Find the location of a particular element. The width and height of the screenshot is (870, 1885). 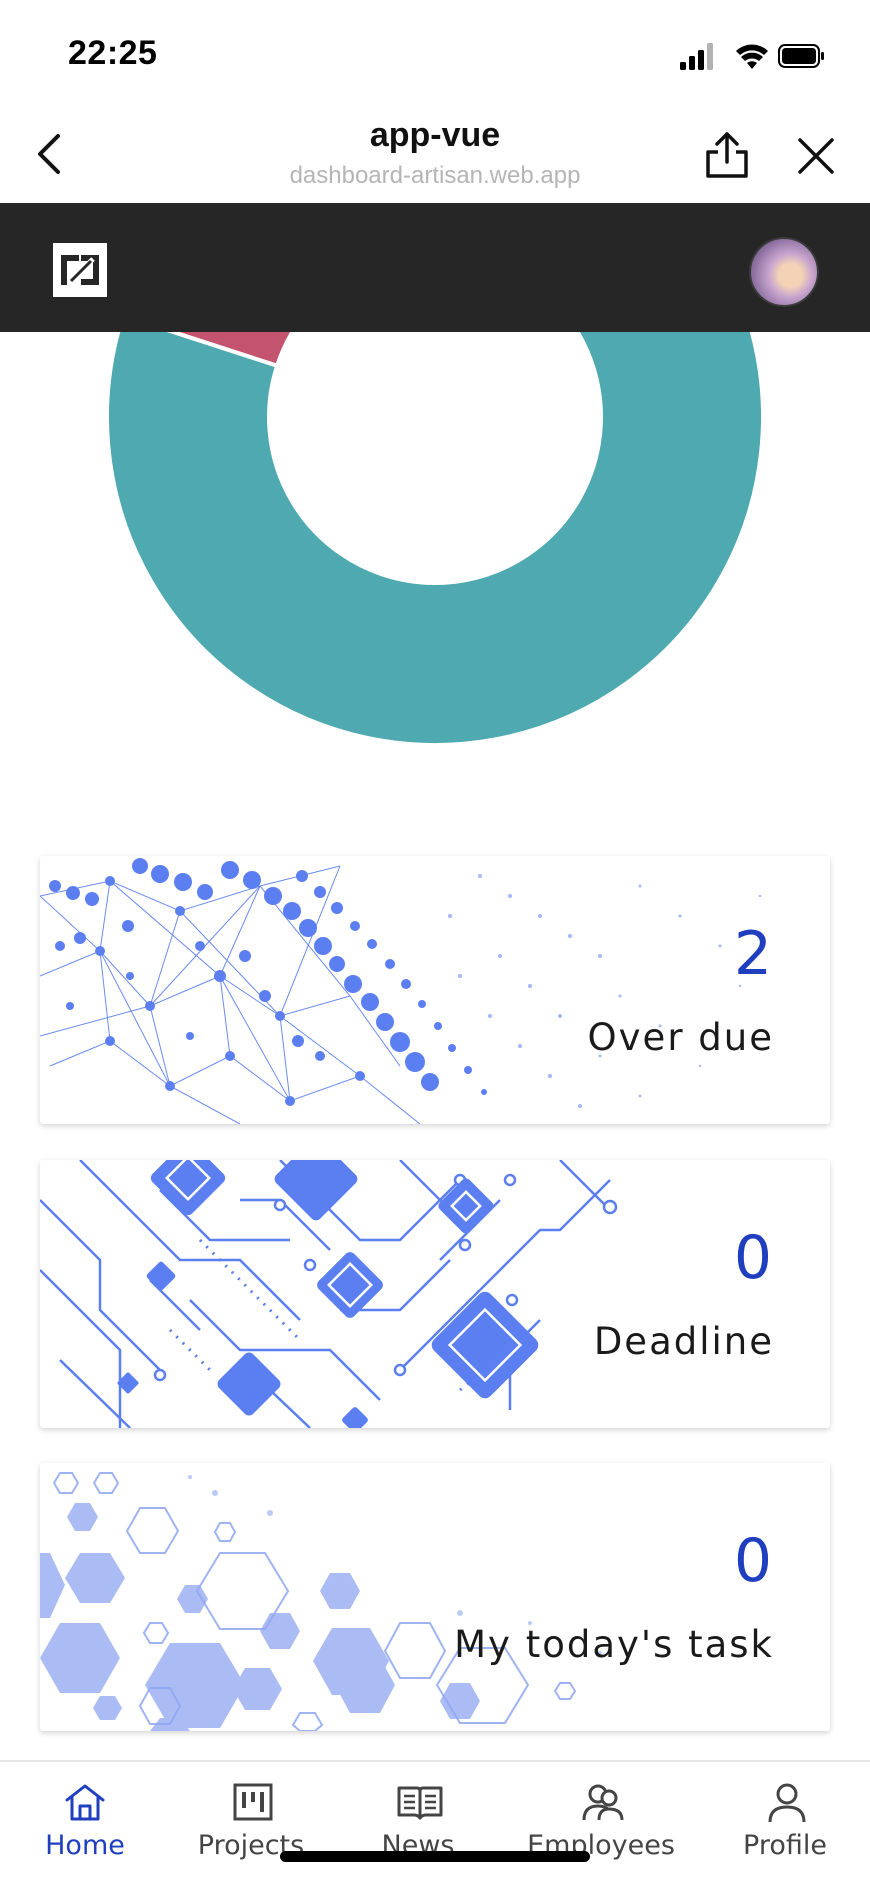

browser-bar: app-vue dashboard-artisan.web.app is located at coordinates (435, 156).